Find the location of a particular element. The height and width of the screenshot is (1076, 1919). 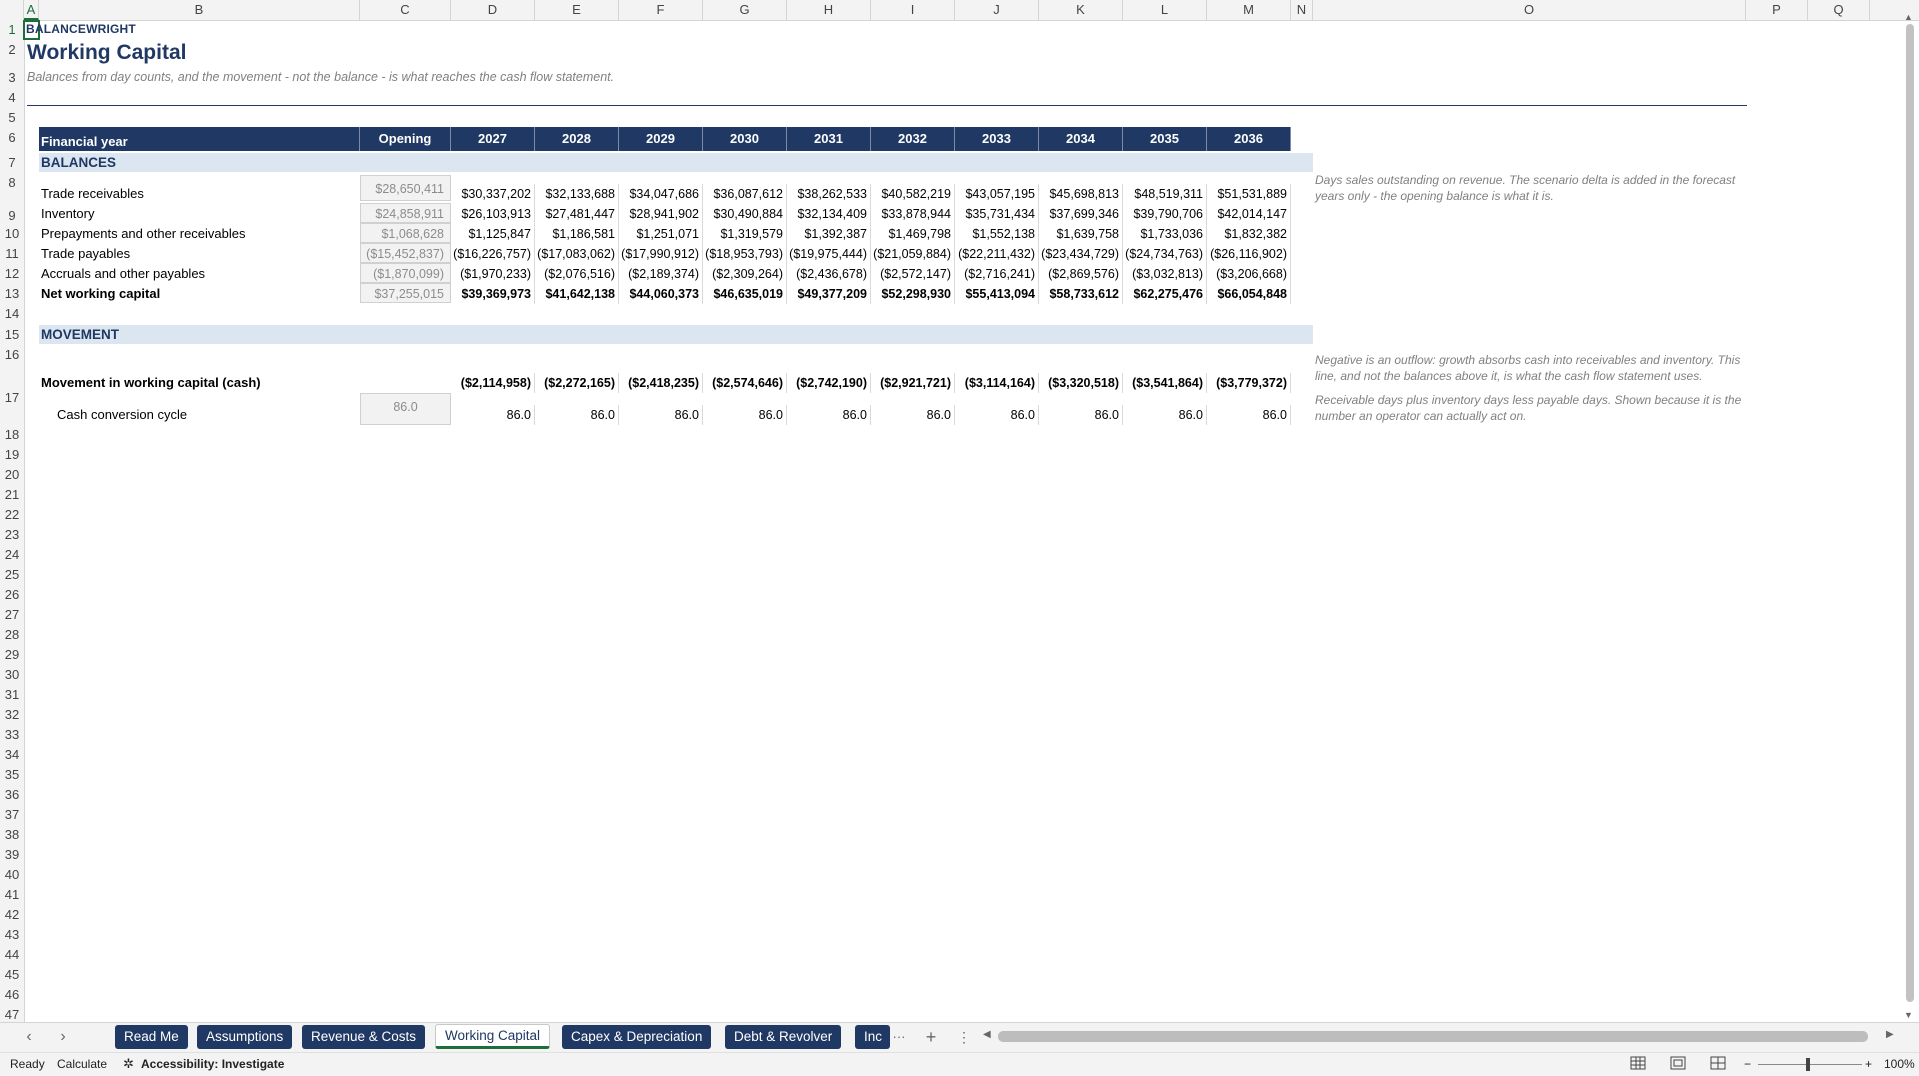

column-header-f: F is located at coordinates (661, 10).